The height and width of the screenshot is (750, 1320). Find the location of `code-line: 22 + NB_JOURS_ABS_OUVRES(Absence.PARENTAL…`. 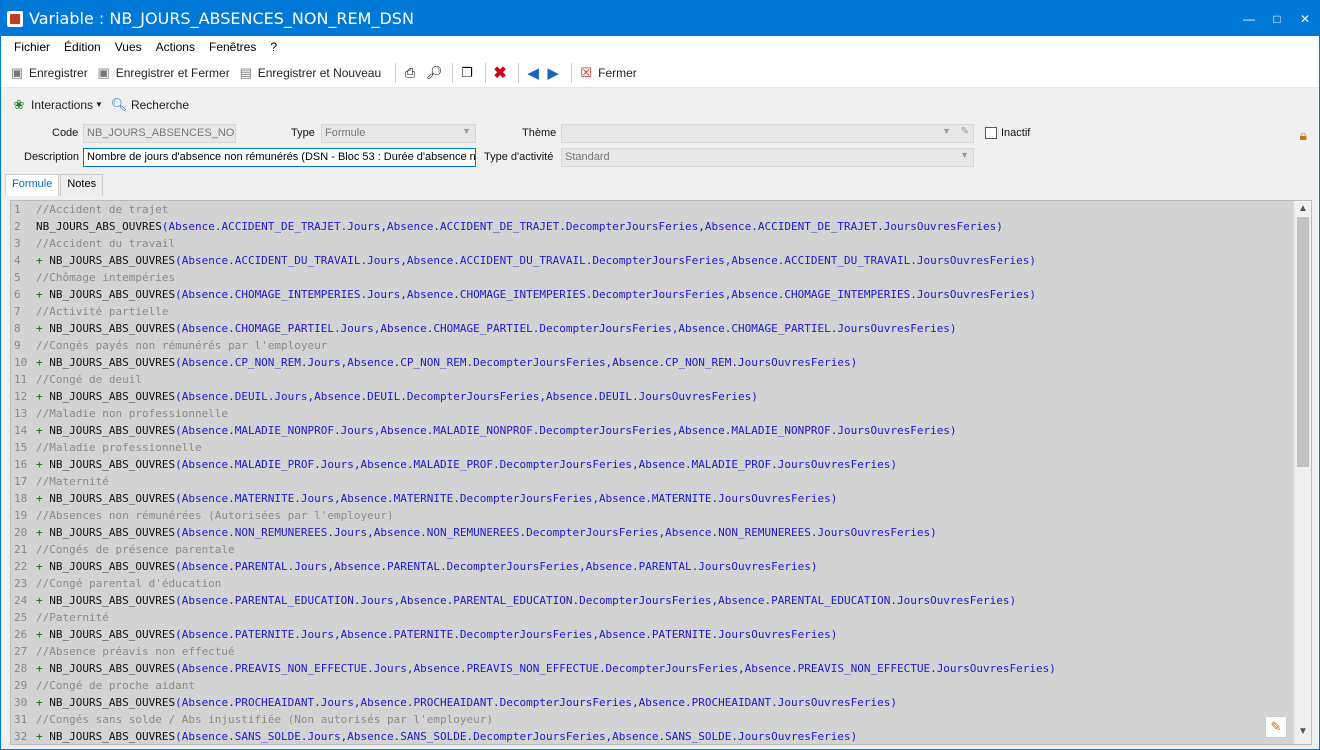

code-line: 22 + NB_JOURS_ABS_OUVRES(Absence.PARENTAL… is located at coordinates (651, 566).